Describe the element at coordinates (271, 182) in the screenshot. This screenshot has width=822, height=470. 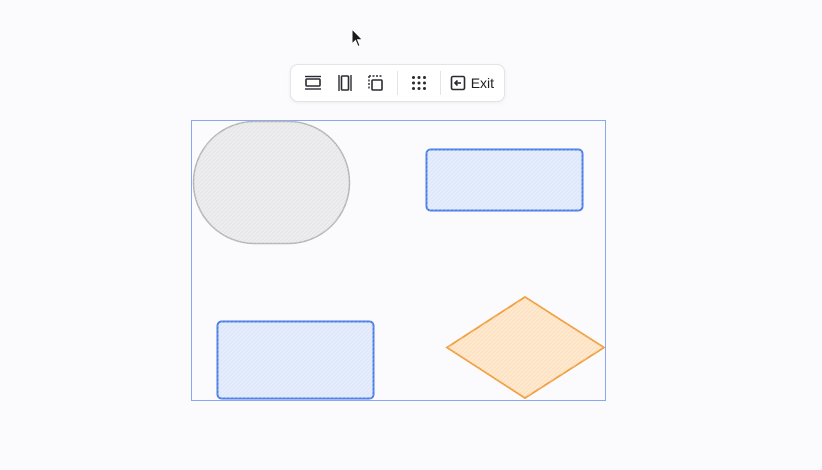
I see `oval-texture` at that location.